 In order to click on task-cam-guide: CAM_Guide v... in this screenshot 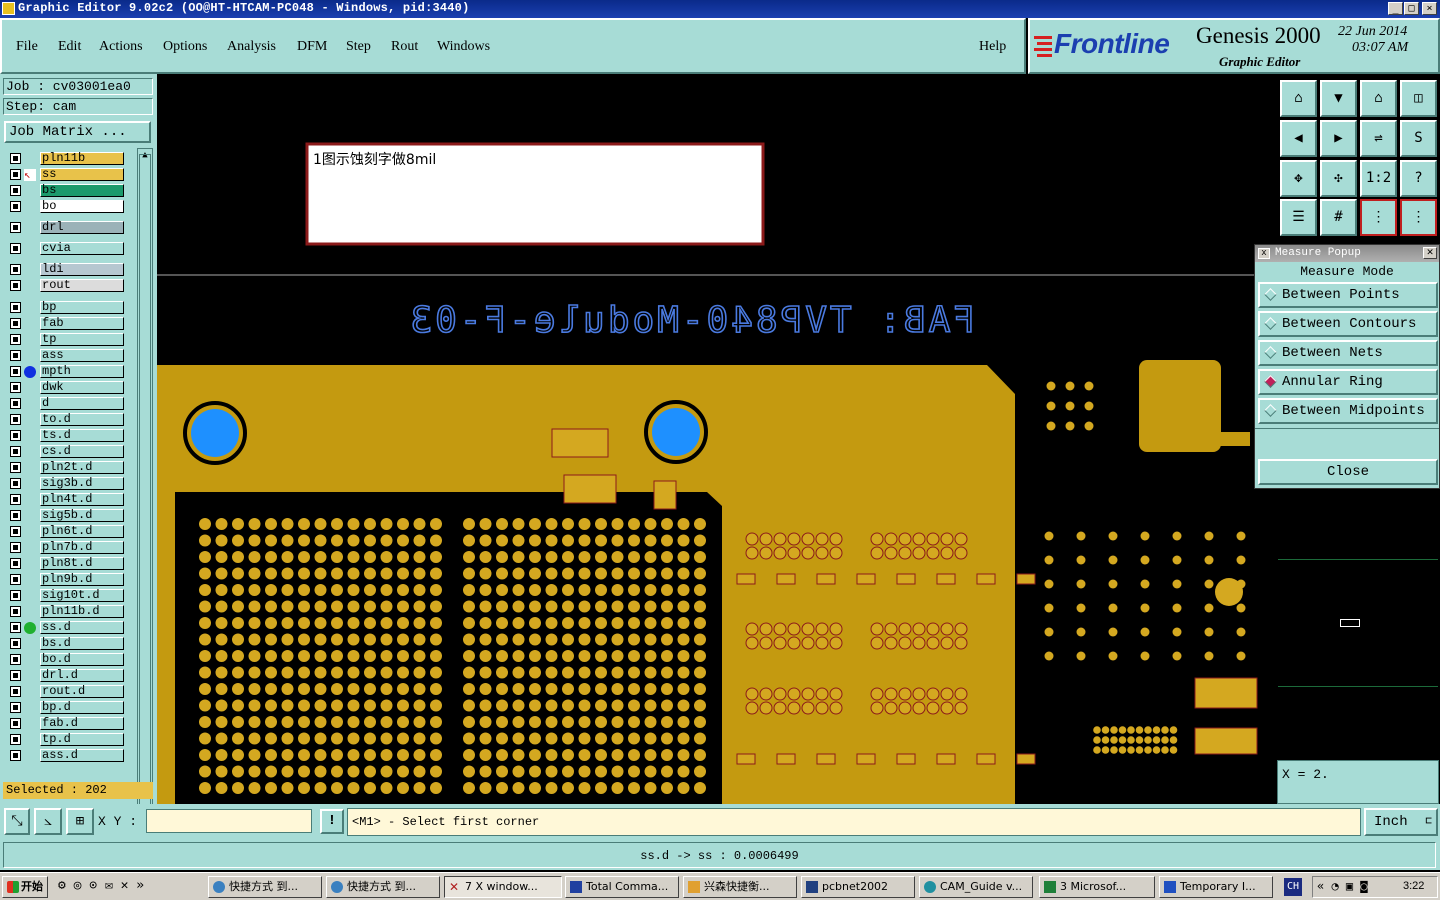, I will do `click(976, 887)`.